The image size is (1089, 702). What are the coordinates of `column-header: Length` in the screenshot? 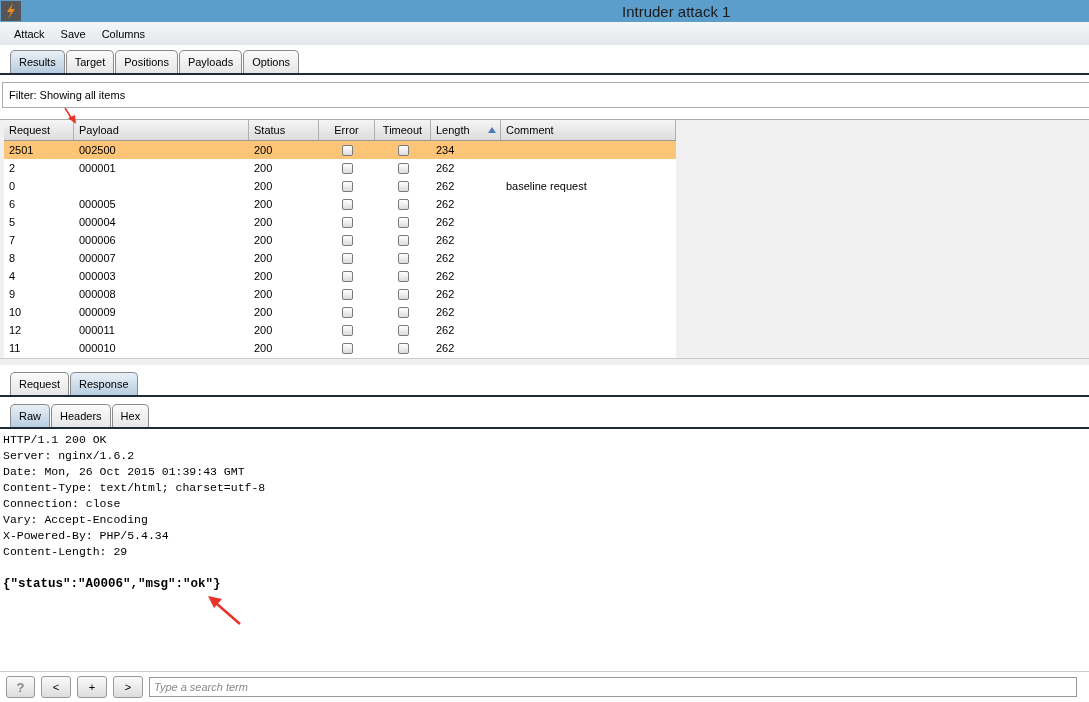 It's located at (466, 130).